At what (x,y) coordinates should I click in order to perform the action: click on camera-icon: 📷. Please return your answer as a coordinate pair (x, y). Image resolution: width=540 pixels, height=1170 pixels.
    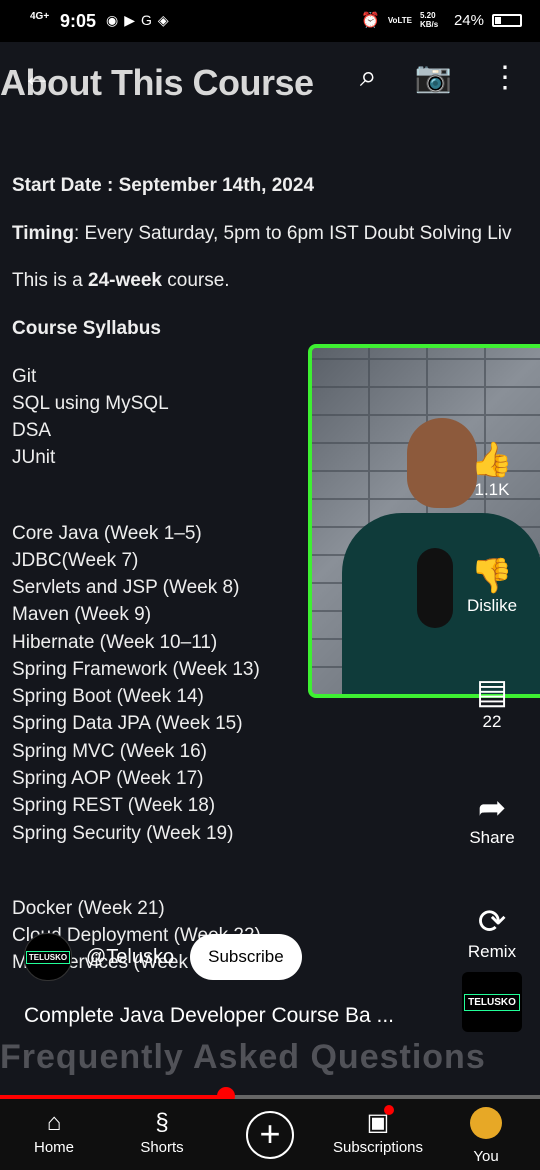
    Looking at the image, I should click on (433, 77).